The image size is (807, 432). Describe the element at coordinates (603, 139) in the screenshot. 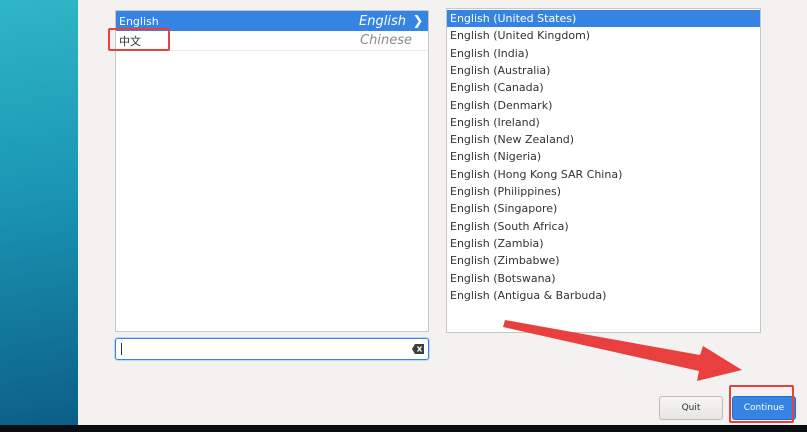

I see `locale-item: English (New Zealand)` at that location.